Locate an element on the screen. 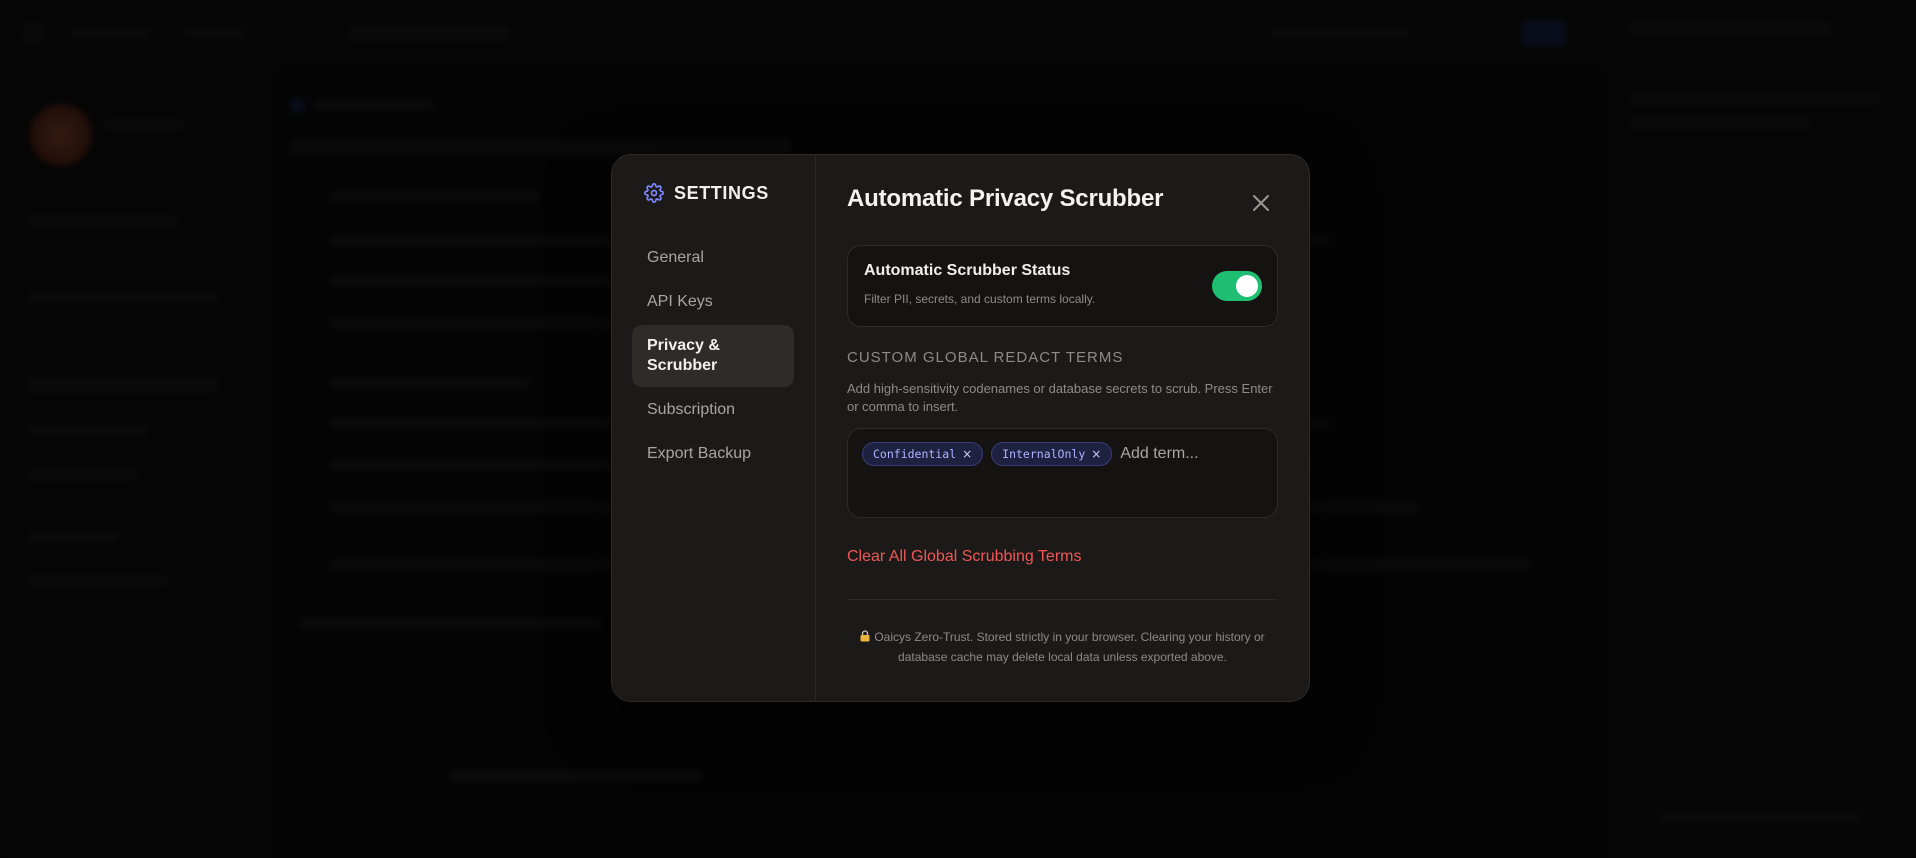 This screenshot has height=858, width=1916. clear-all-terms-button: Clear All Global Scrubbing Terms is located at coordinates (964, 557).